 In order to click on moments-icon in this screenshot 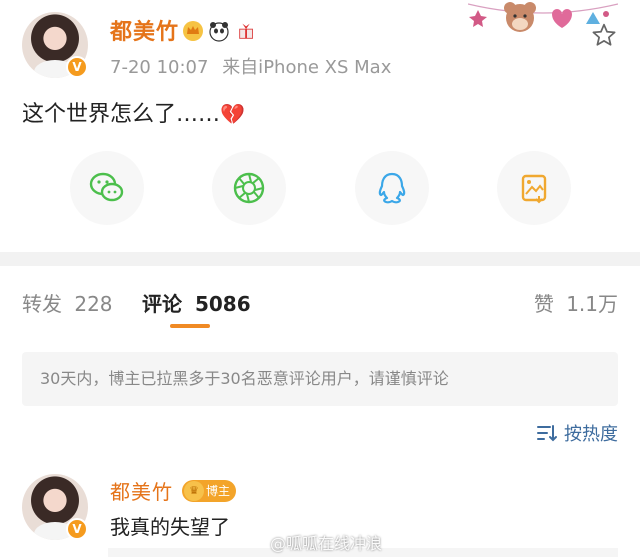, I will do `click(249, 188)`.